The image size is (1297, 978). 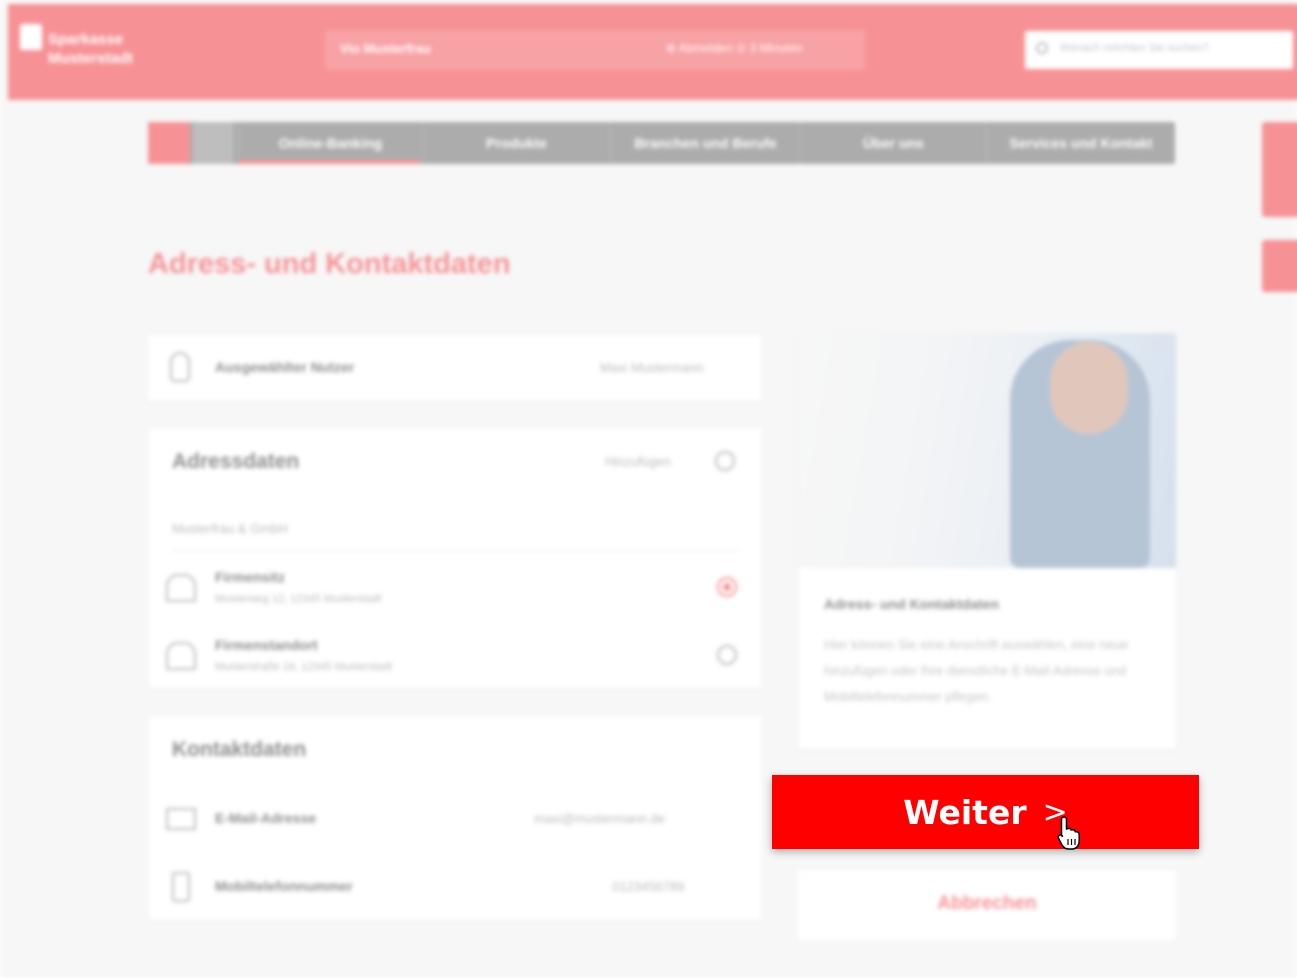 What do you see at coordinates (213, 143) in the screenshot?
I see `grid-menu-icon` at bounding box center [213, 143].